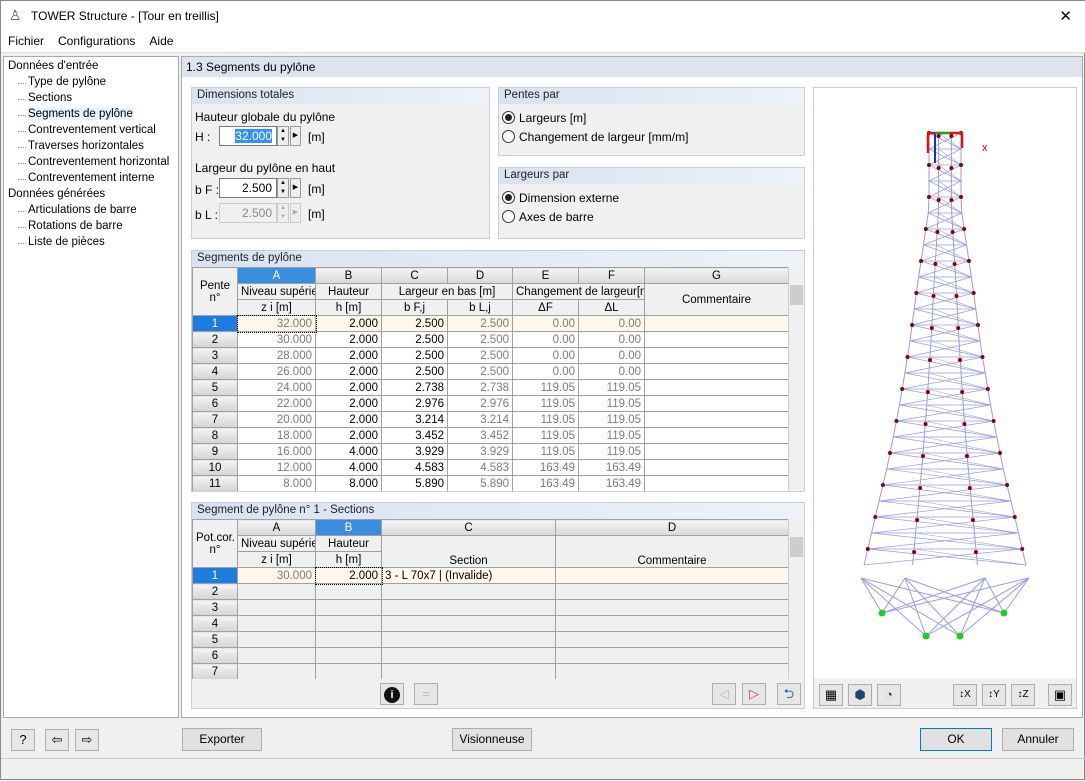  Describe the element at coordinates (277, 436) in the screenshot. I see `cell: 18.000` at that location.